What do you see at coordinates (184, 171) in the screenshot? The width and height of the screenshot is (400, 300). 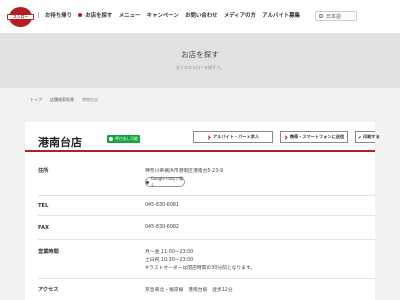 I see `address-value: 神奈川県横浜市港南区港南台5-23-9` at bounding box center [184, 171].